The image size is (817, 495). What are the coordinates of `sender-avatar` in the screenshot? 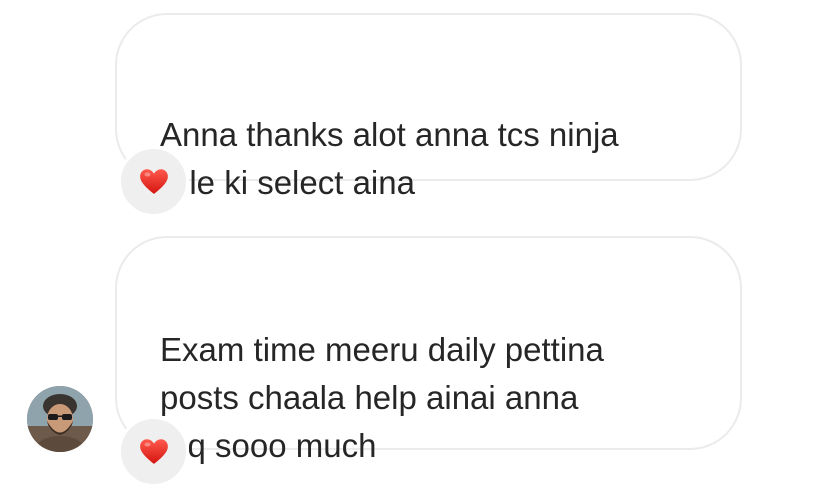 It's located at (60, 419).